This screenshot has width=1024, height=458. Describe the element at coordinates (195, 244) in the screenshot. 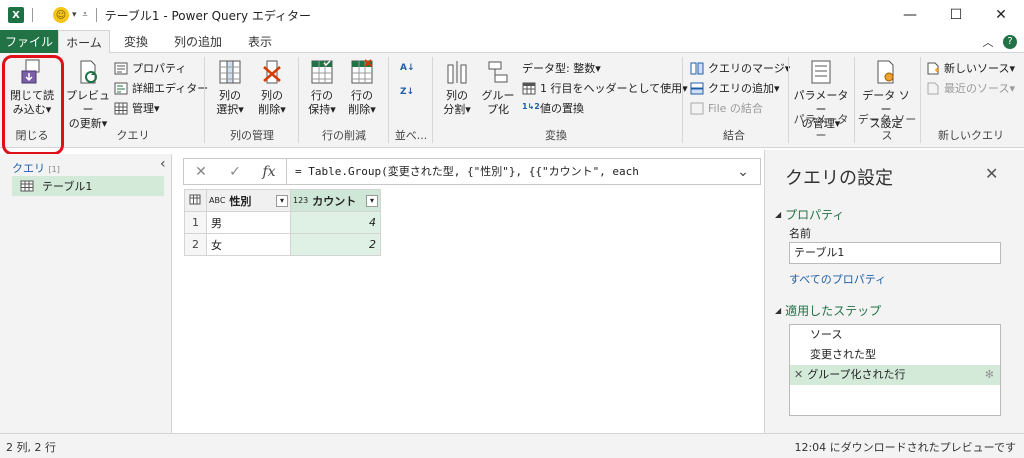

I see `row-number: 2` at that location.